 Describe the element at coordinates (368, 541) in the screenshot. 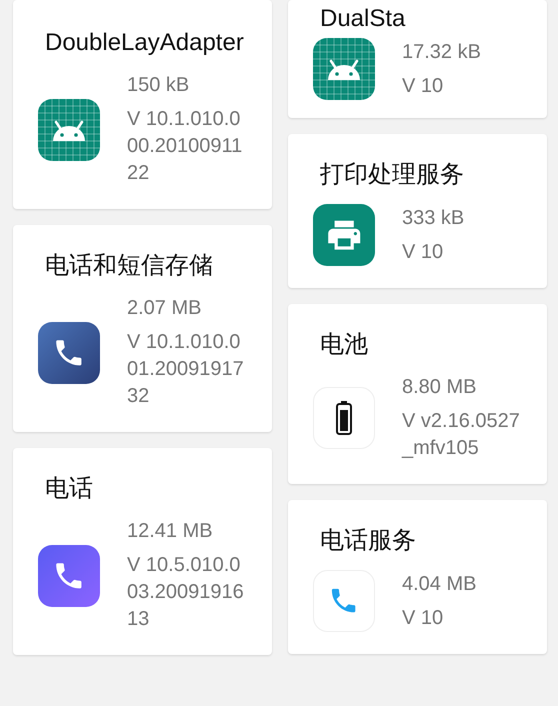

I see `app-name: 电话服务` at that location.